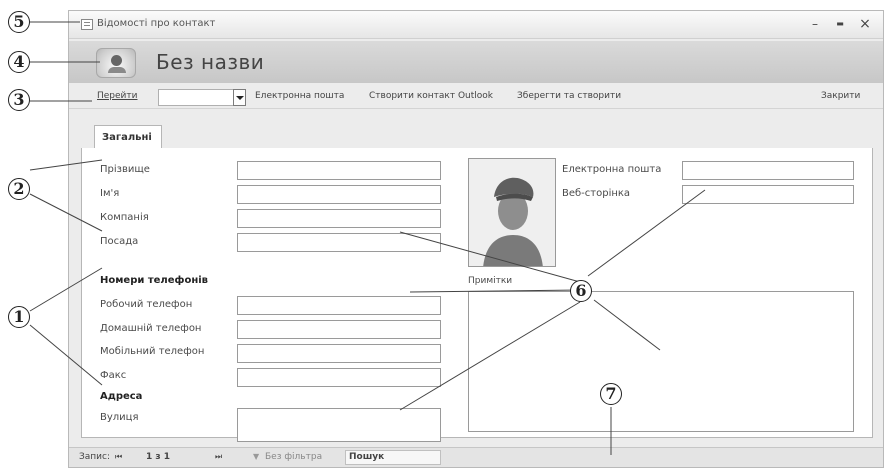 This screenshot has width=891, height=474. What do you see at coordinates (490, 281) in the screenshot?
I see `notes-label: Примітки` at bounding box center [490, 281].